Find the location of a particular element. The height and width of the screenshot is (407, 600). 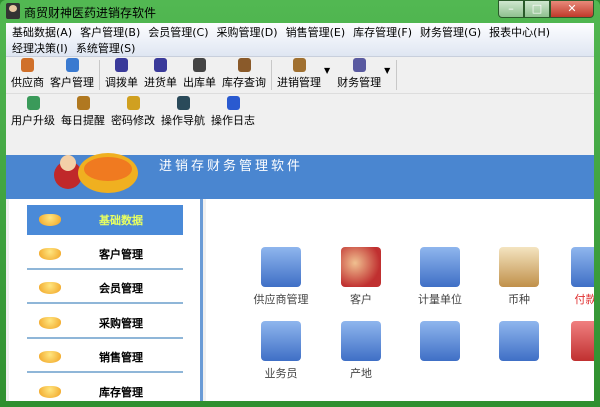

toolbar-button: 密码修改 is located at coordinates (133, 113).